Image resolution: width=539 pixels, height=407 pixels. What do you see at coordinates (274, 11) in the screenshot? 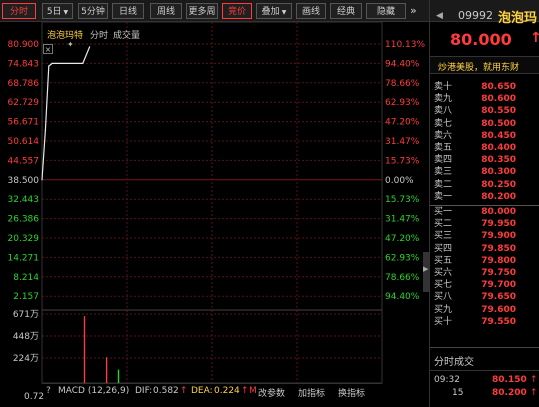
I see `toolbar-item-7: 叠加 ▼` at bounding box center [274, 11].